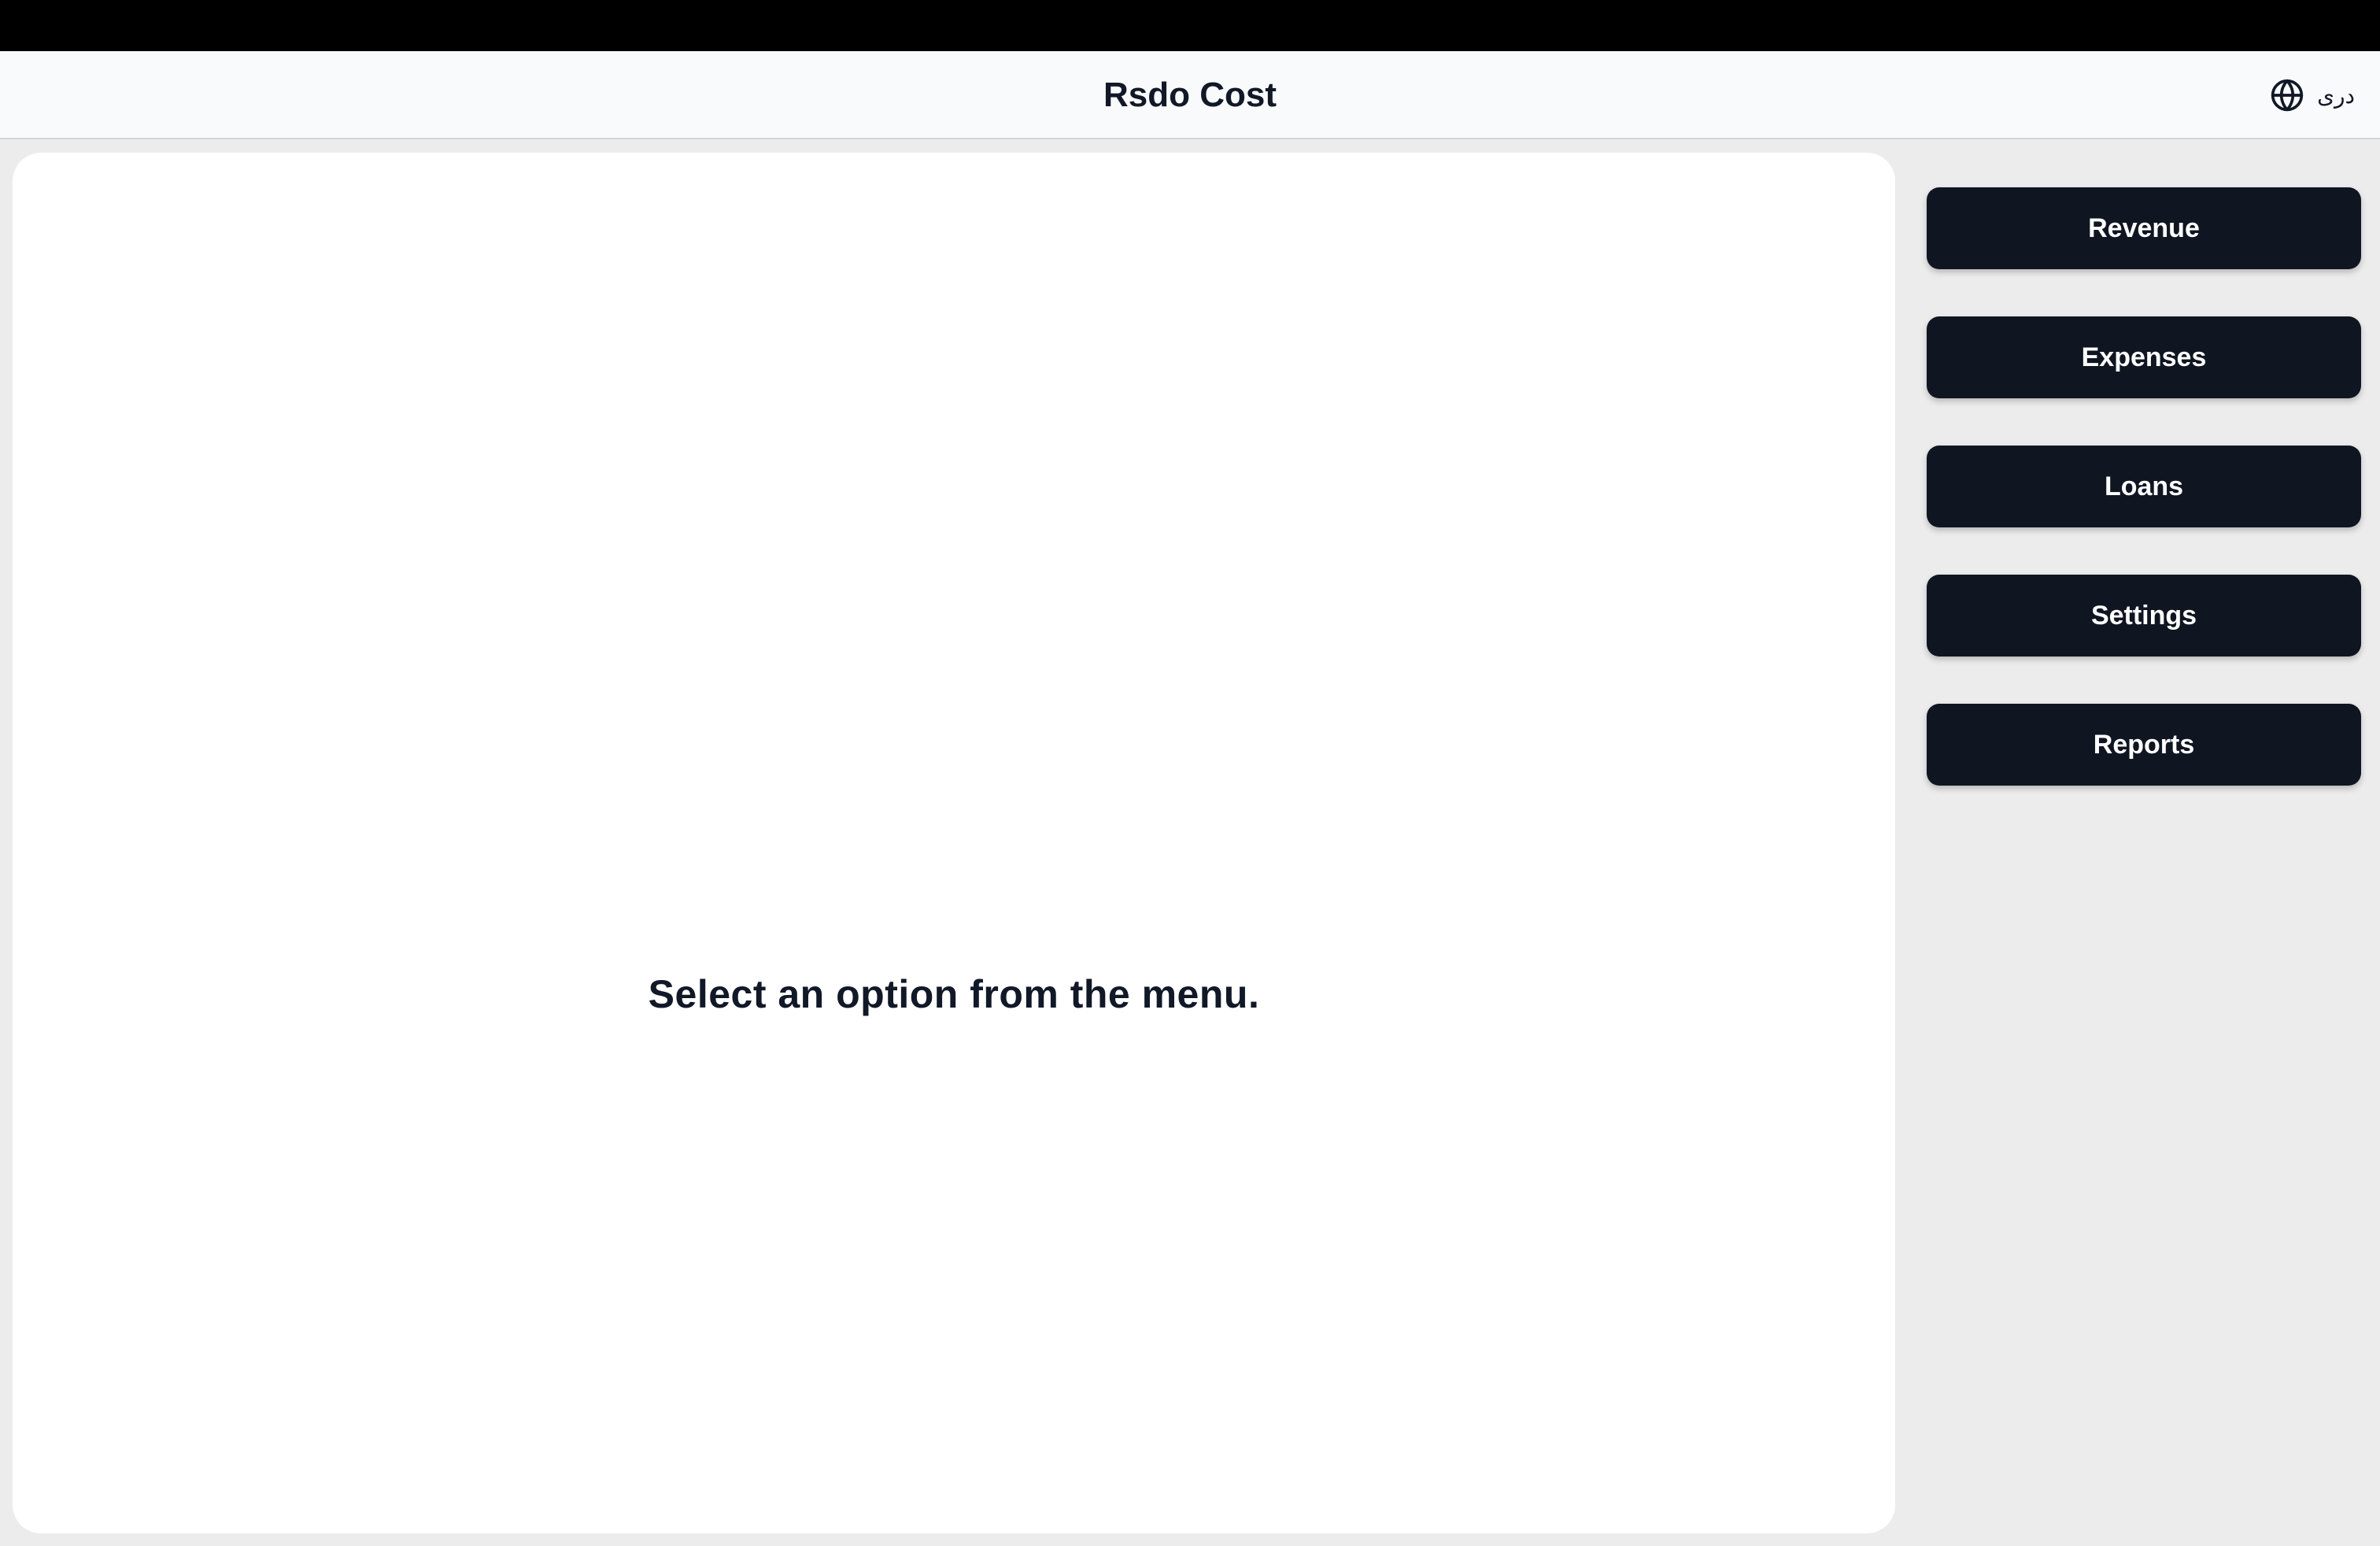  What do you see at coordinates (2336, 96) in the screenshot?
I see `language-label: دری` at bounding box center [2336, 96].